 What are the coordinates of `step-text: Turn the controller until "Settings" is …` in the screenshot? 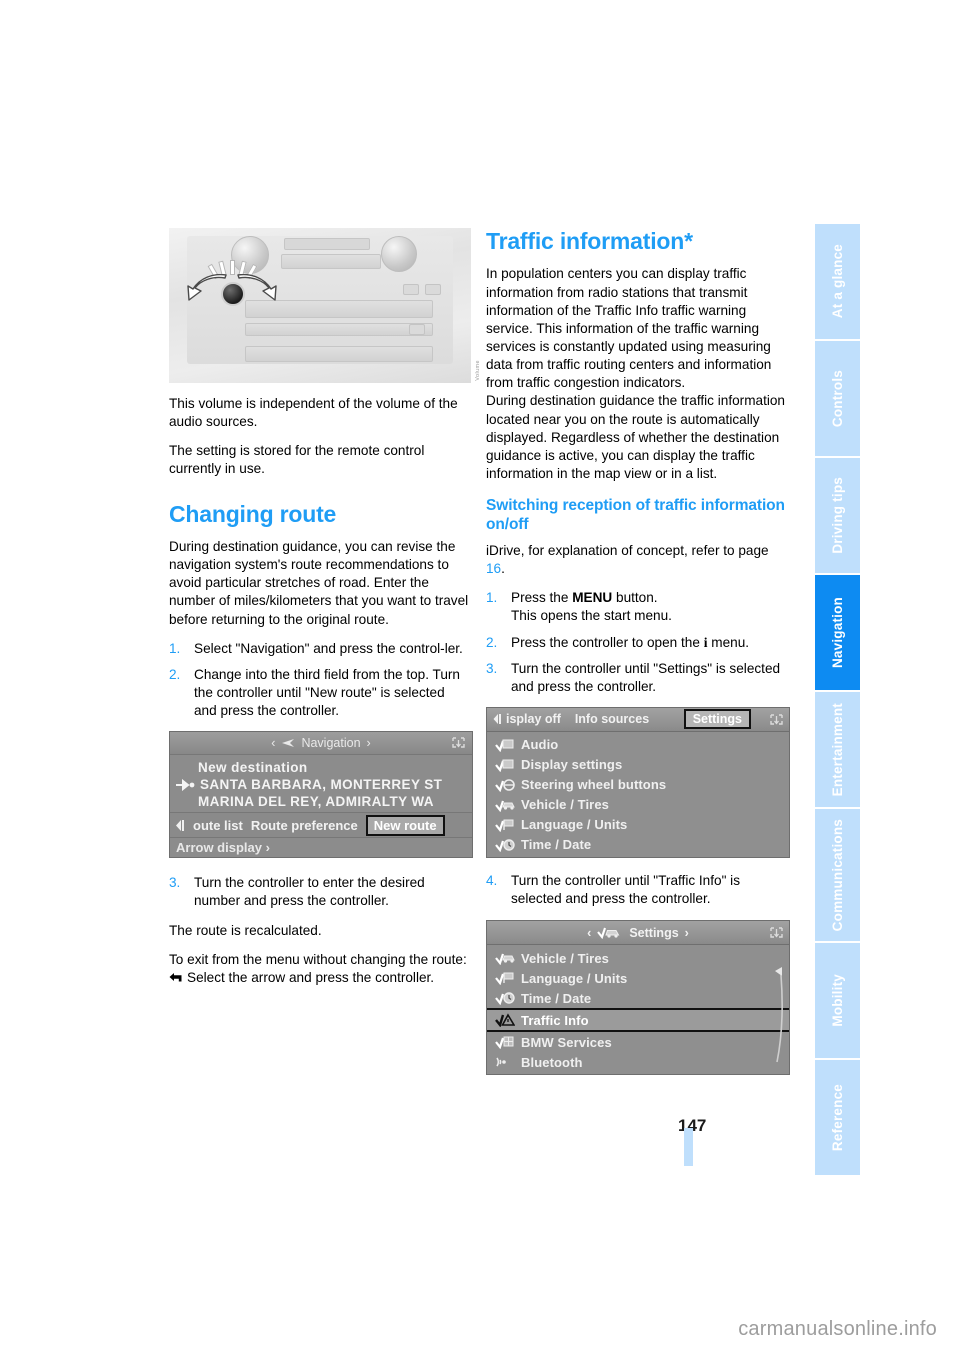 It's located at (646, 677).